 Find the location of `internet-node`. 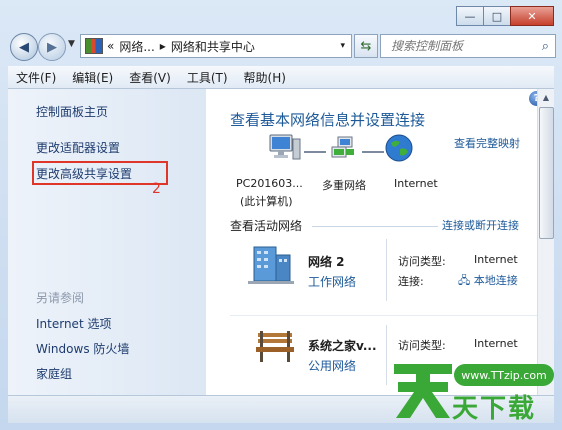

internet-node is located at coordinates (399, 149).